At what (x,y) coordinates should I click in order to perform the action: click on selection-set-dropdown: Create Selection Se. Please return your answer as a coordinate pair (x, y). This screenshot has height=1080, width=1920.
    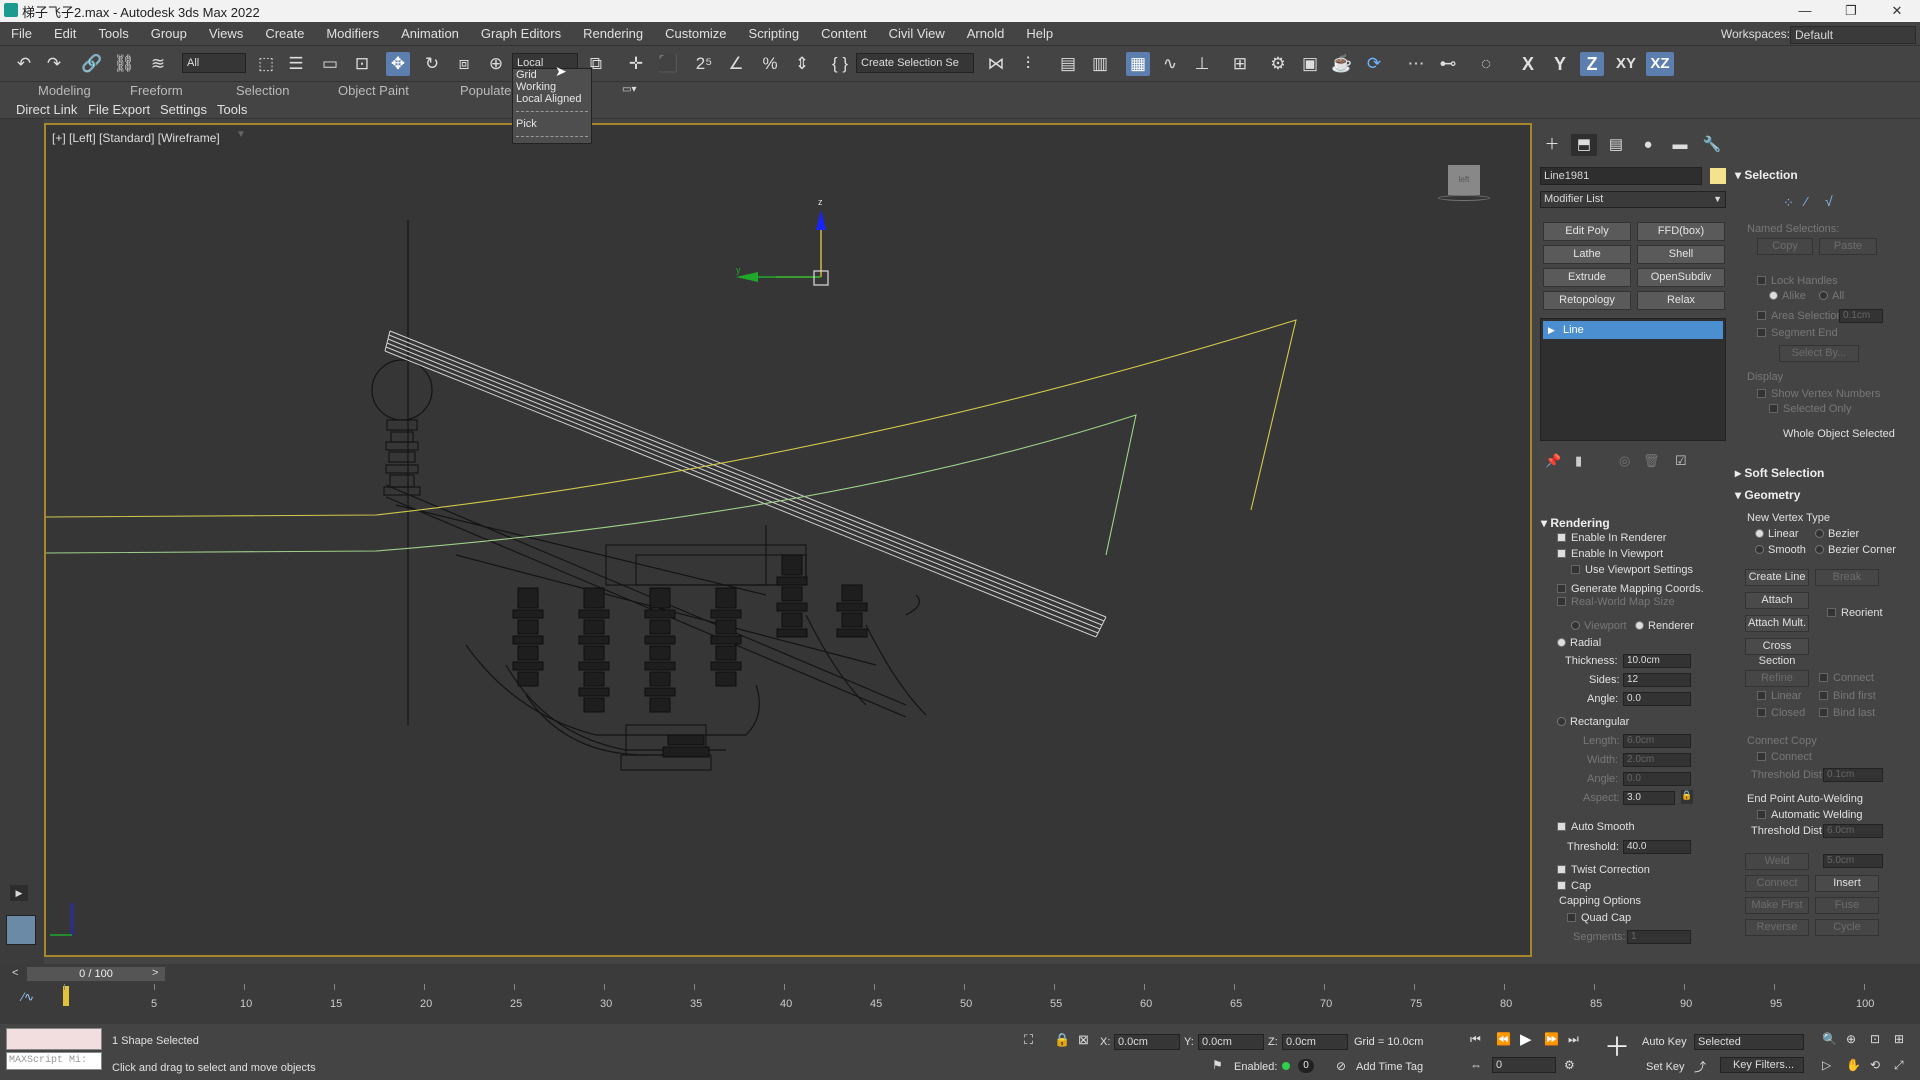
    Looking at the image, I should click on (915, 63).